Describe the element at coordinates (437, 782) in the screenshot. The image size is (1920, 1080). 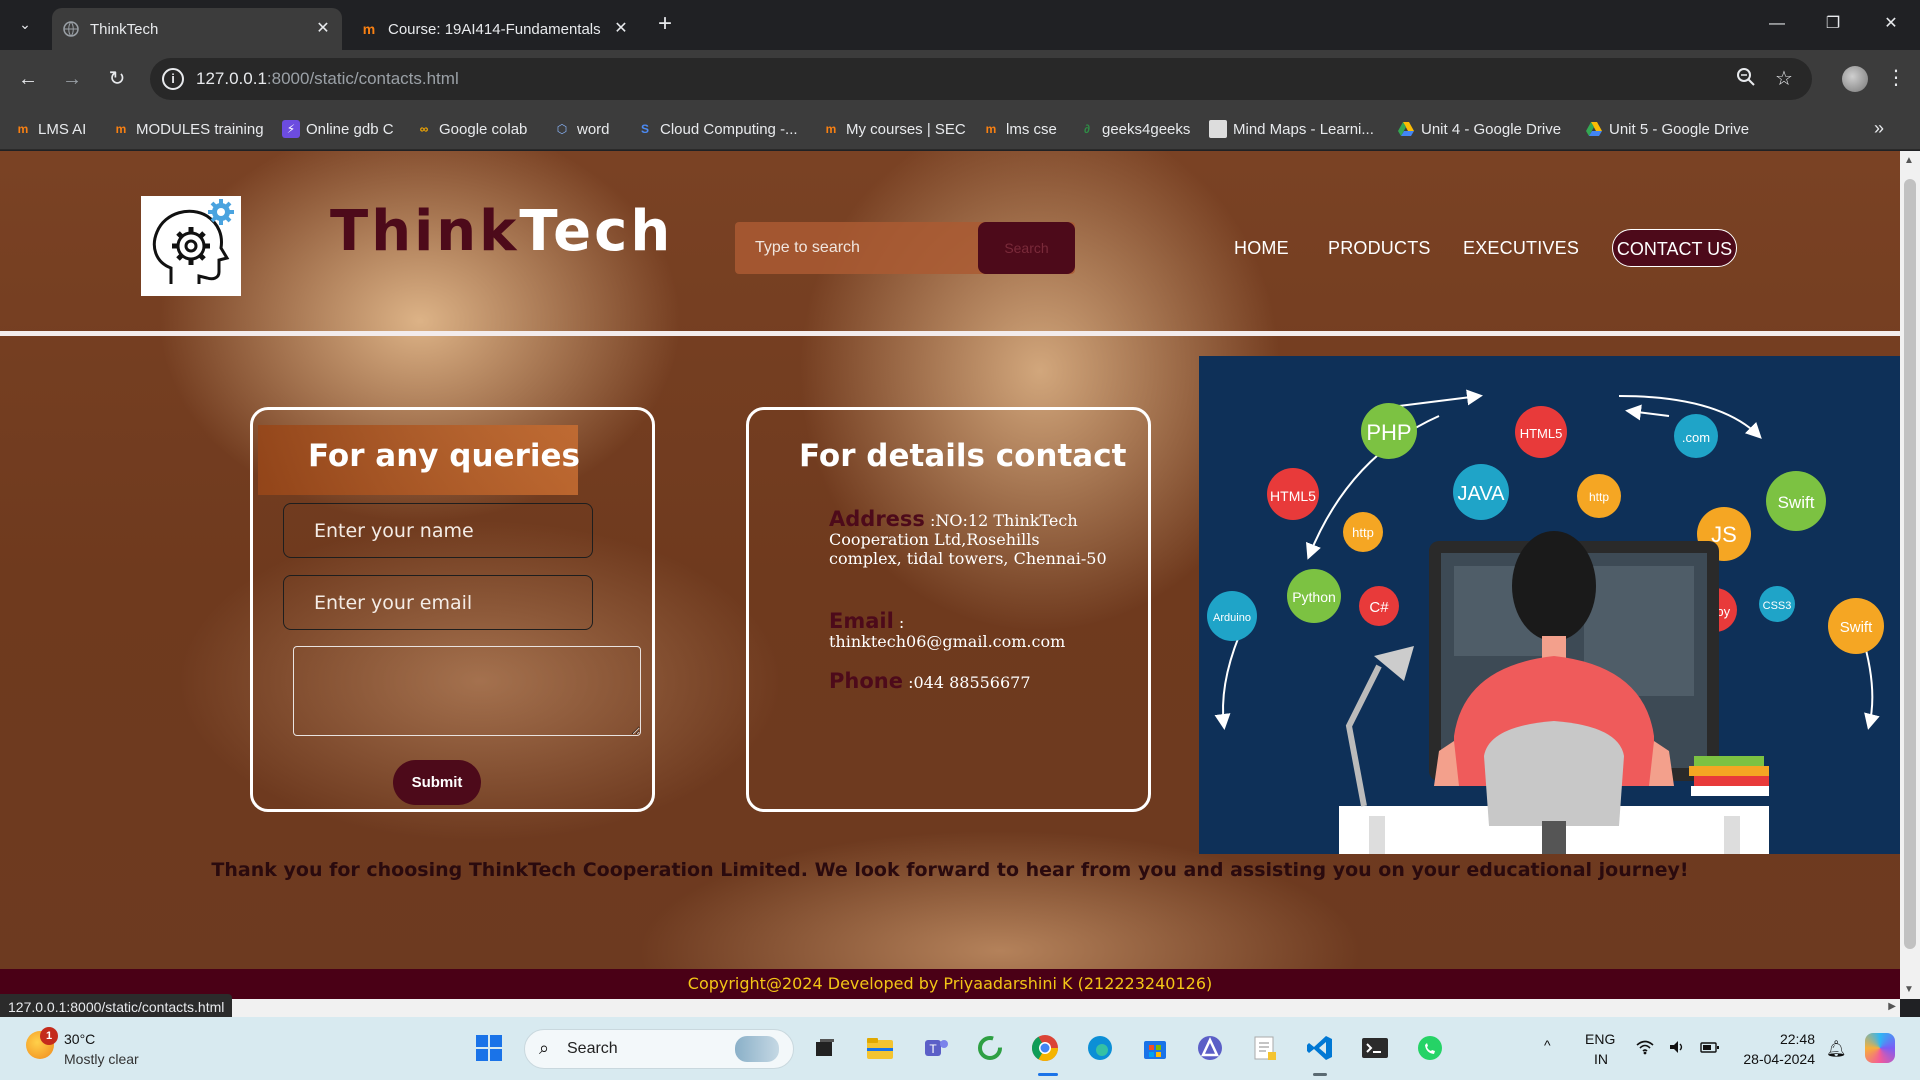
I see `submit-button: Submit` at that location.